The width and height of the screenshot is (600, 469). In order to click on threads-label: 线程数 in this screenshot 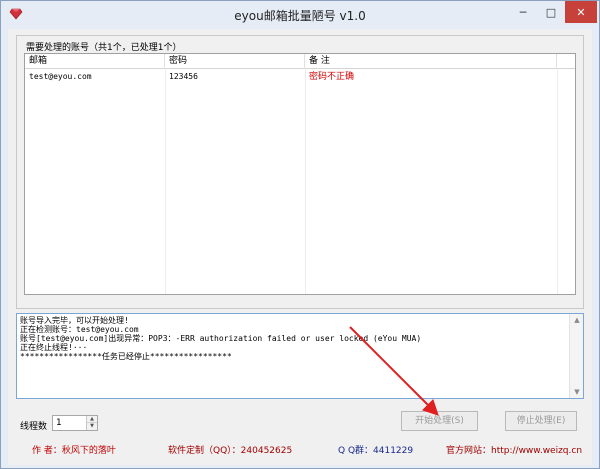, I will do `click(34, 427)`.